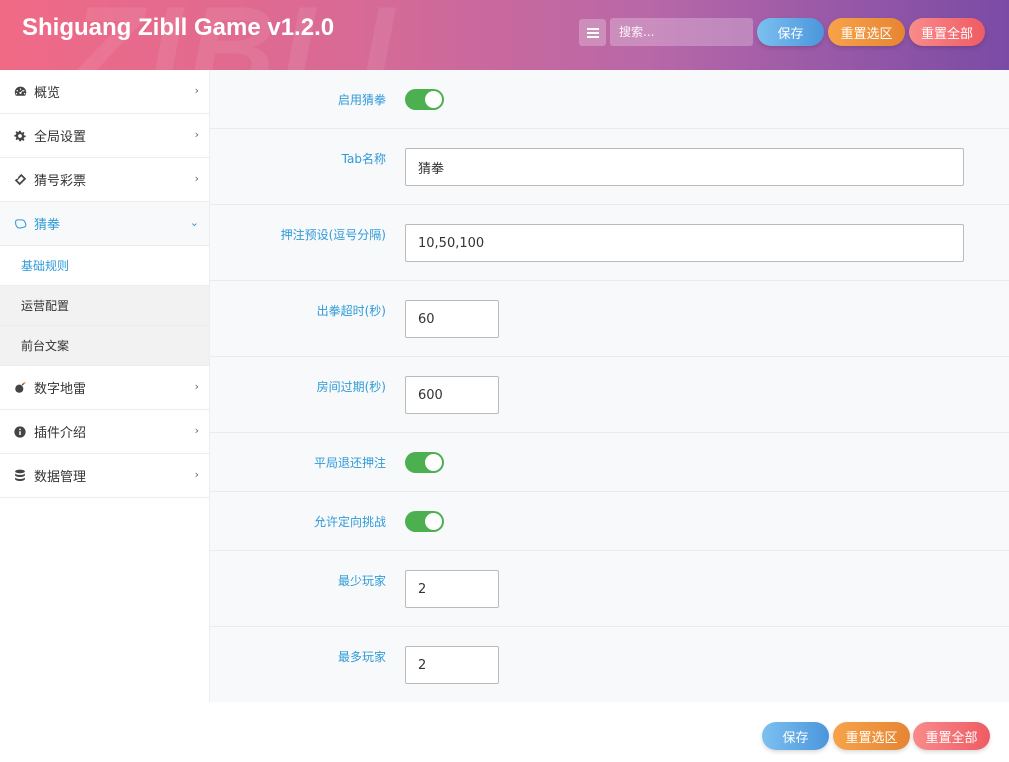 This screenshot has width=1009, height=762. Describe the element at coordinates (424, 99) in the screenshot. I see `enable-toggle` at that location.